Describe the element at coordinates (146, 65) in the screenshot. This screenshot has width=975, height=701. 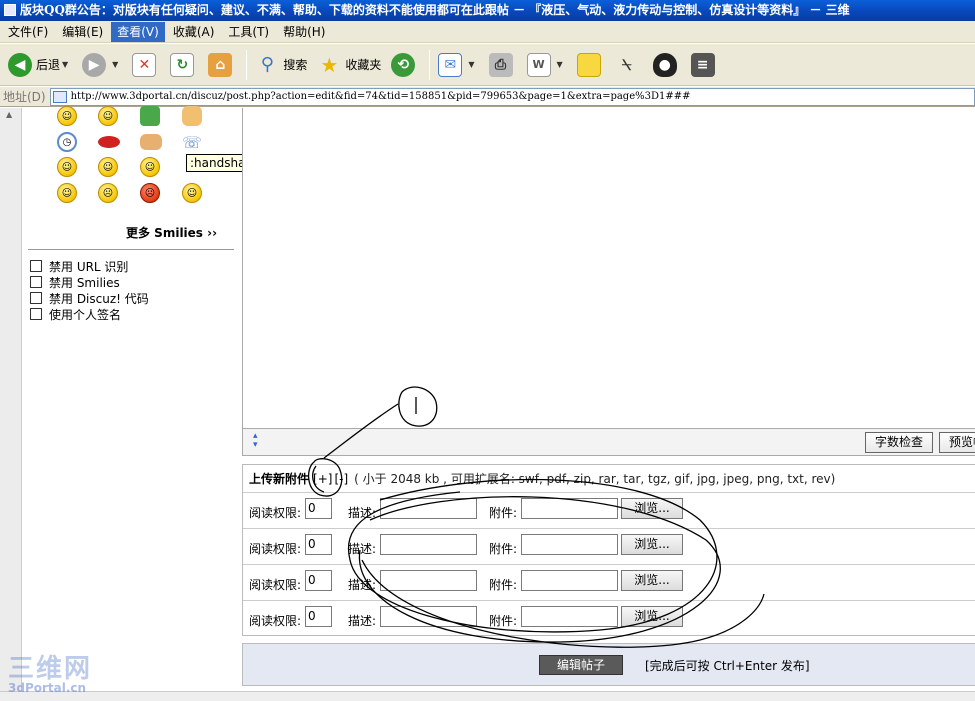
I see `stop-button: ✕` at that location.